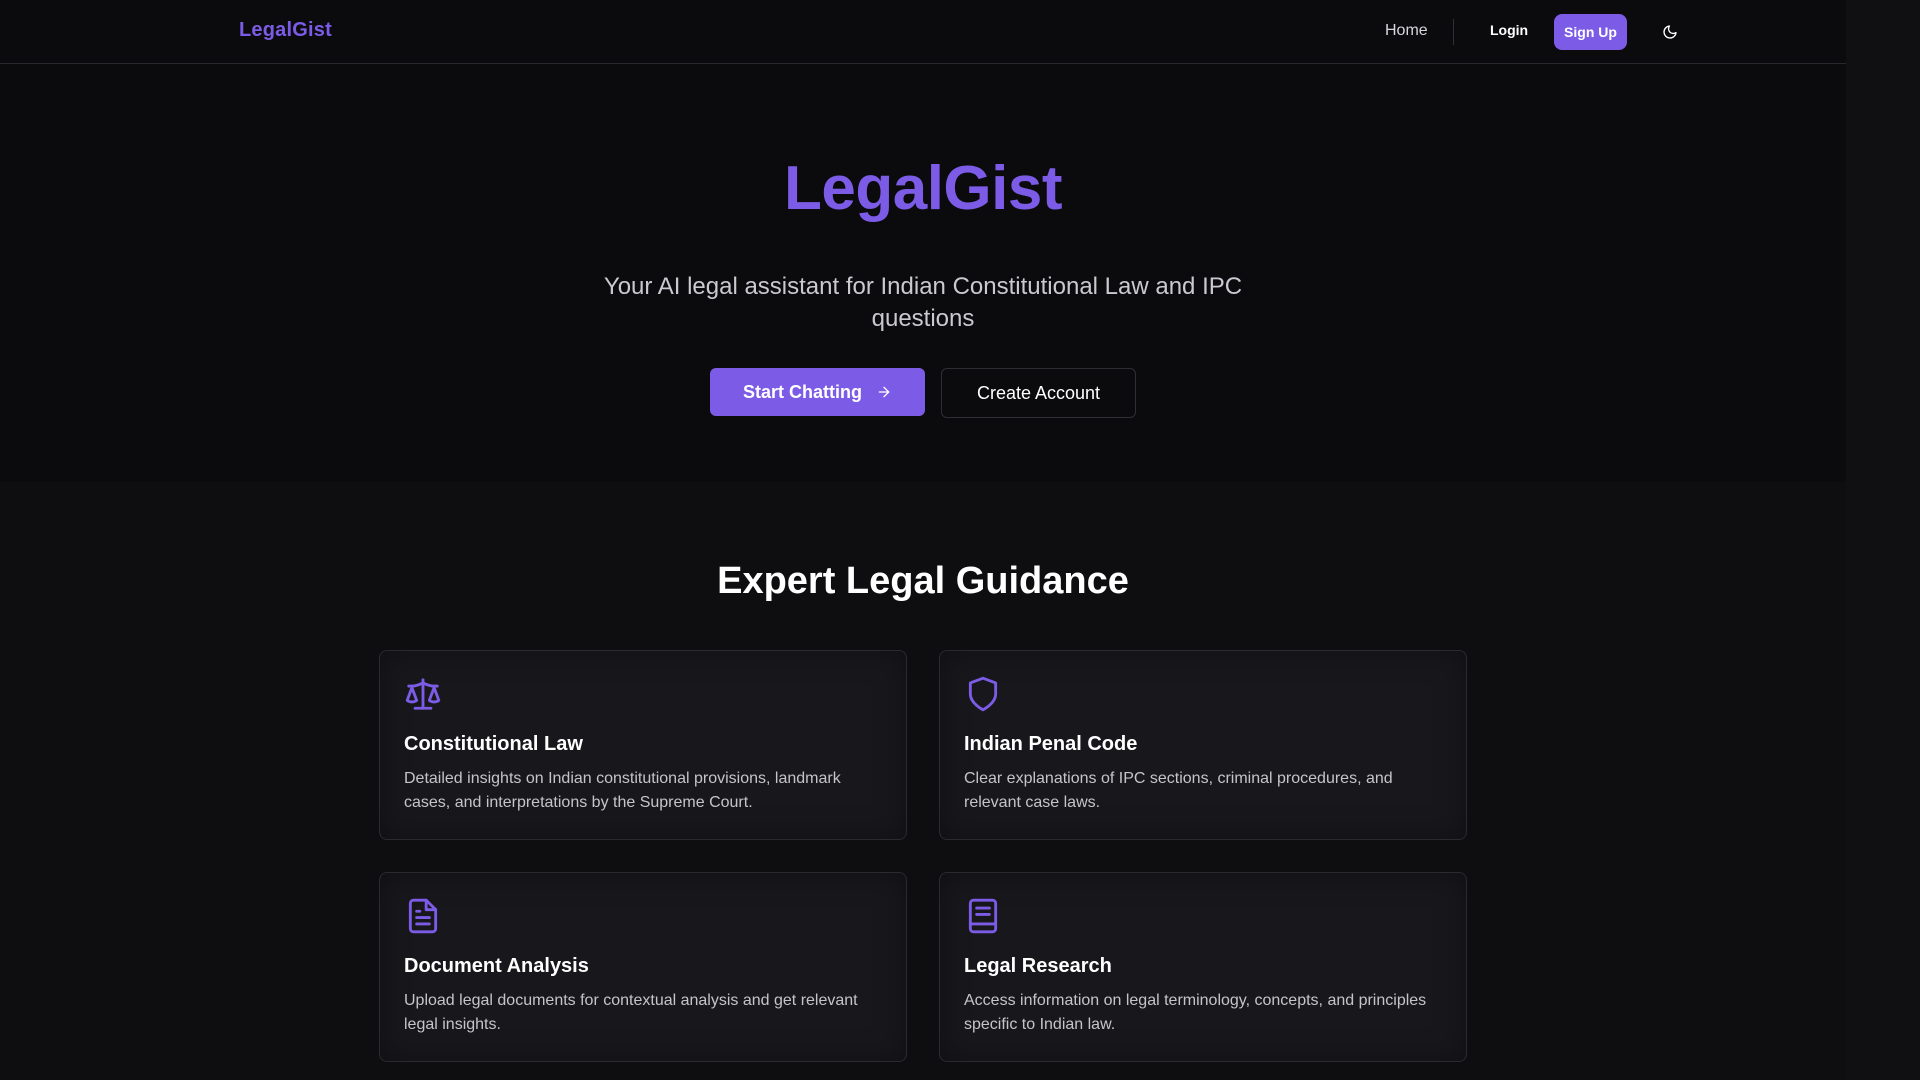 The height and width of the screenshot is (1080, 1920). What do you see at coordinates (923, 188) in the screenshot?
I see `hero-title: LegalGist` at bounding box center [923, 188].